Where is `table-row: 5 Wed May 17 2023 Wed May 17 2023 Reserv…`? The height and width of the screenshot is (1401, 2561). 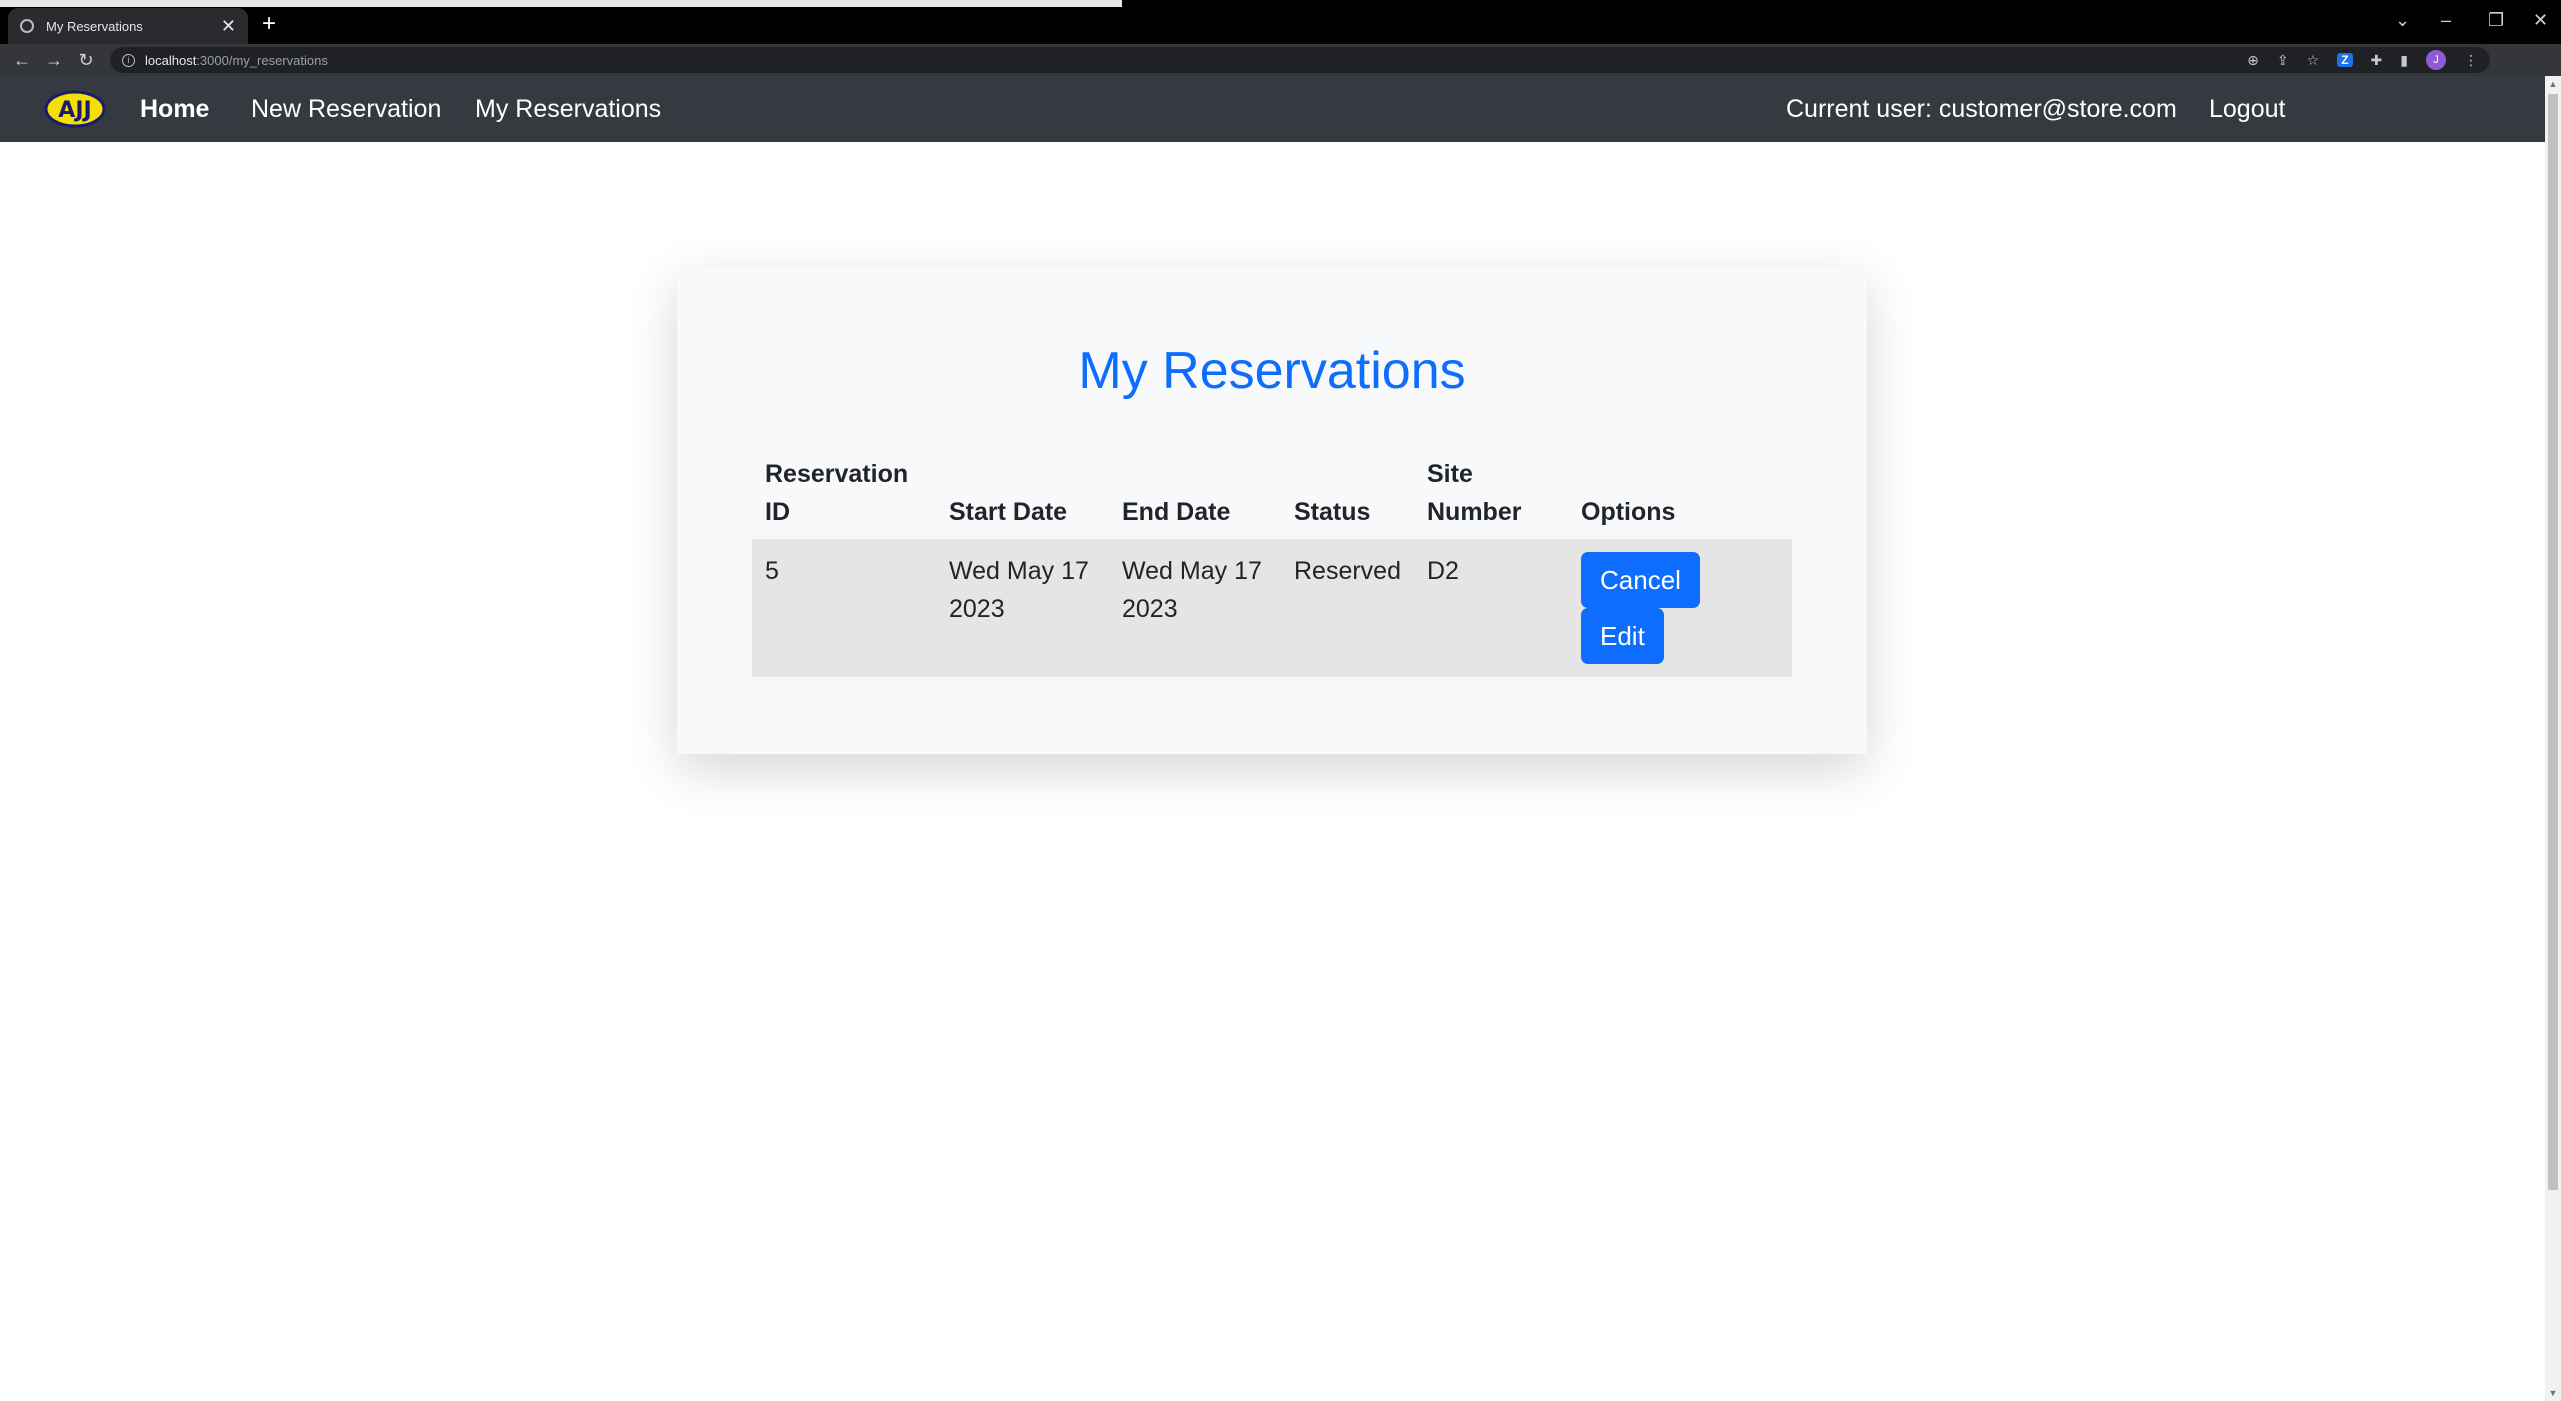 table-row: 5 Wed May 17 2023 Wed May 17 2023 Reserv… is located at coordinates (1272, 608).